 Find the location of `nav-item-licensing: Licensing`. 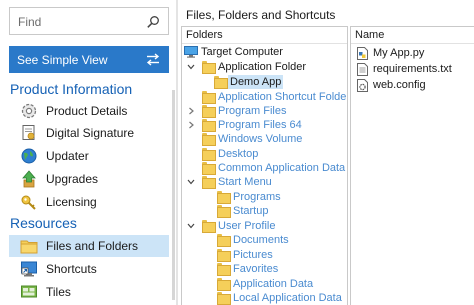

nav-item-licensing: Licensing is located at coordinates (89, 202).